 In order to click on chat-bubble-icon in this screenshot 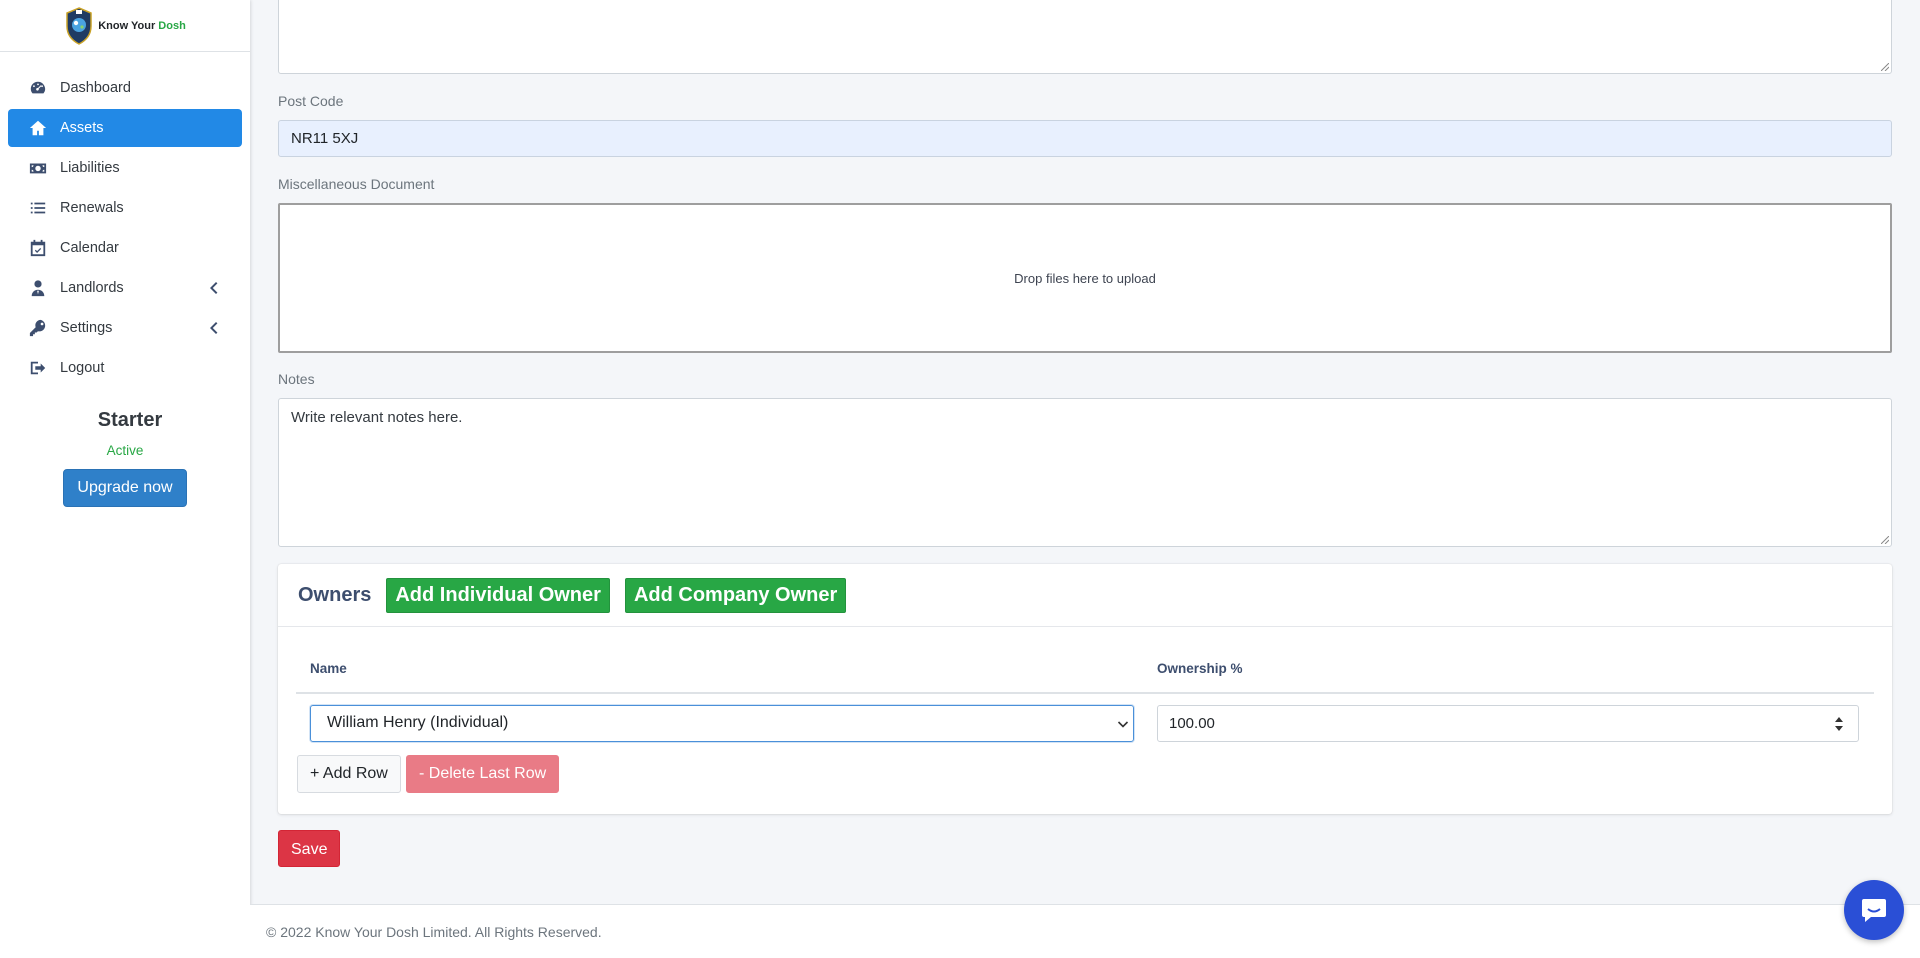, I will do `click(1874, 910)`.